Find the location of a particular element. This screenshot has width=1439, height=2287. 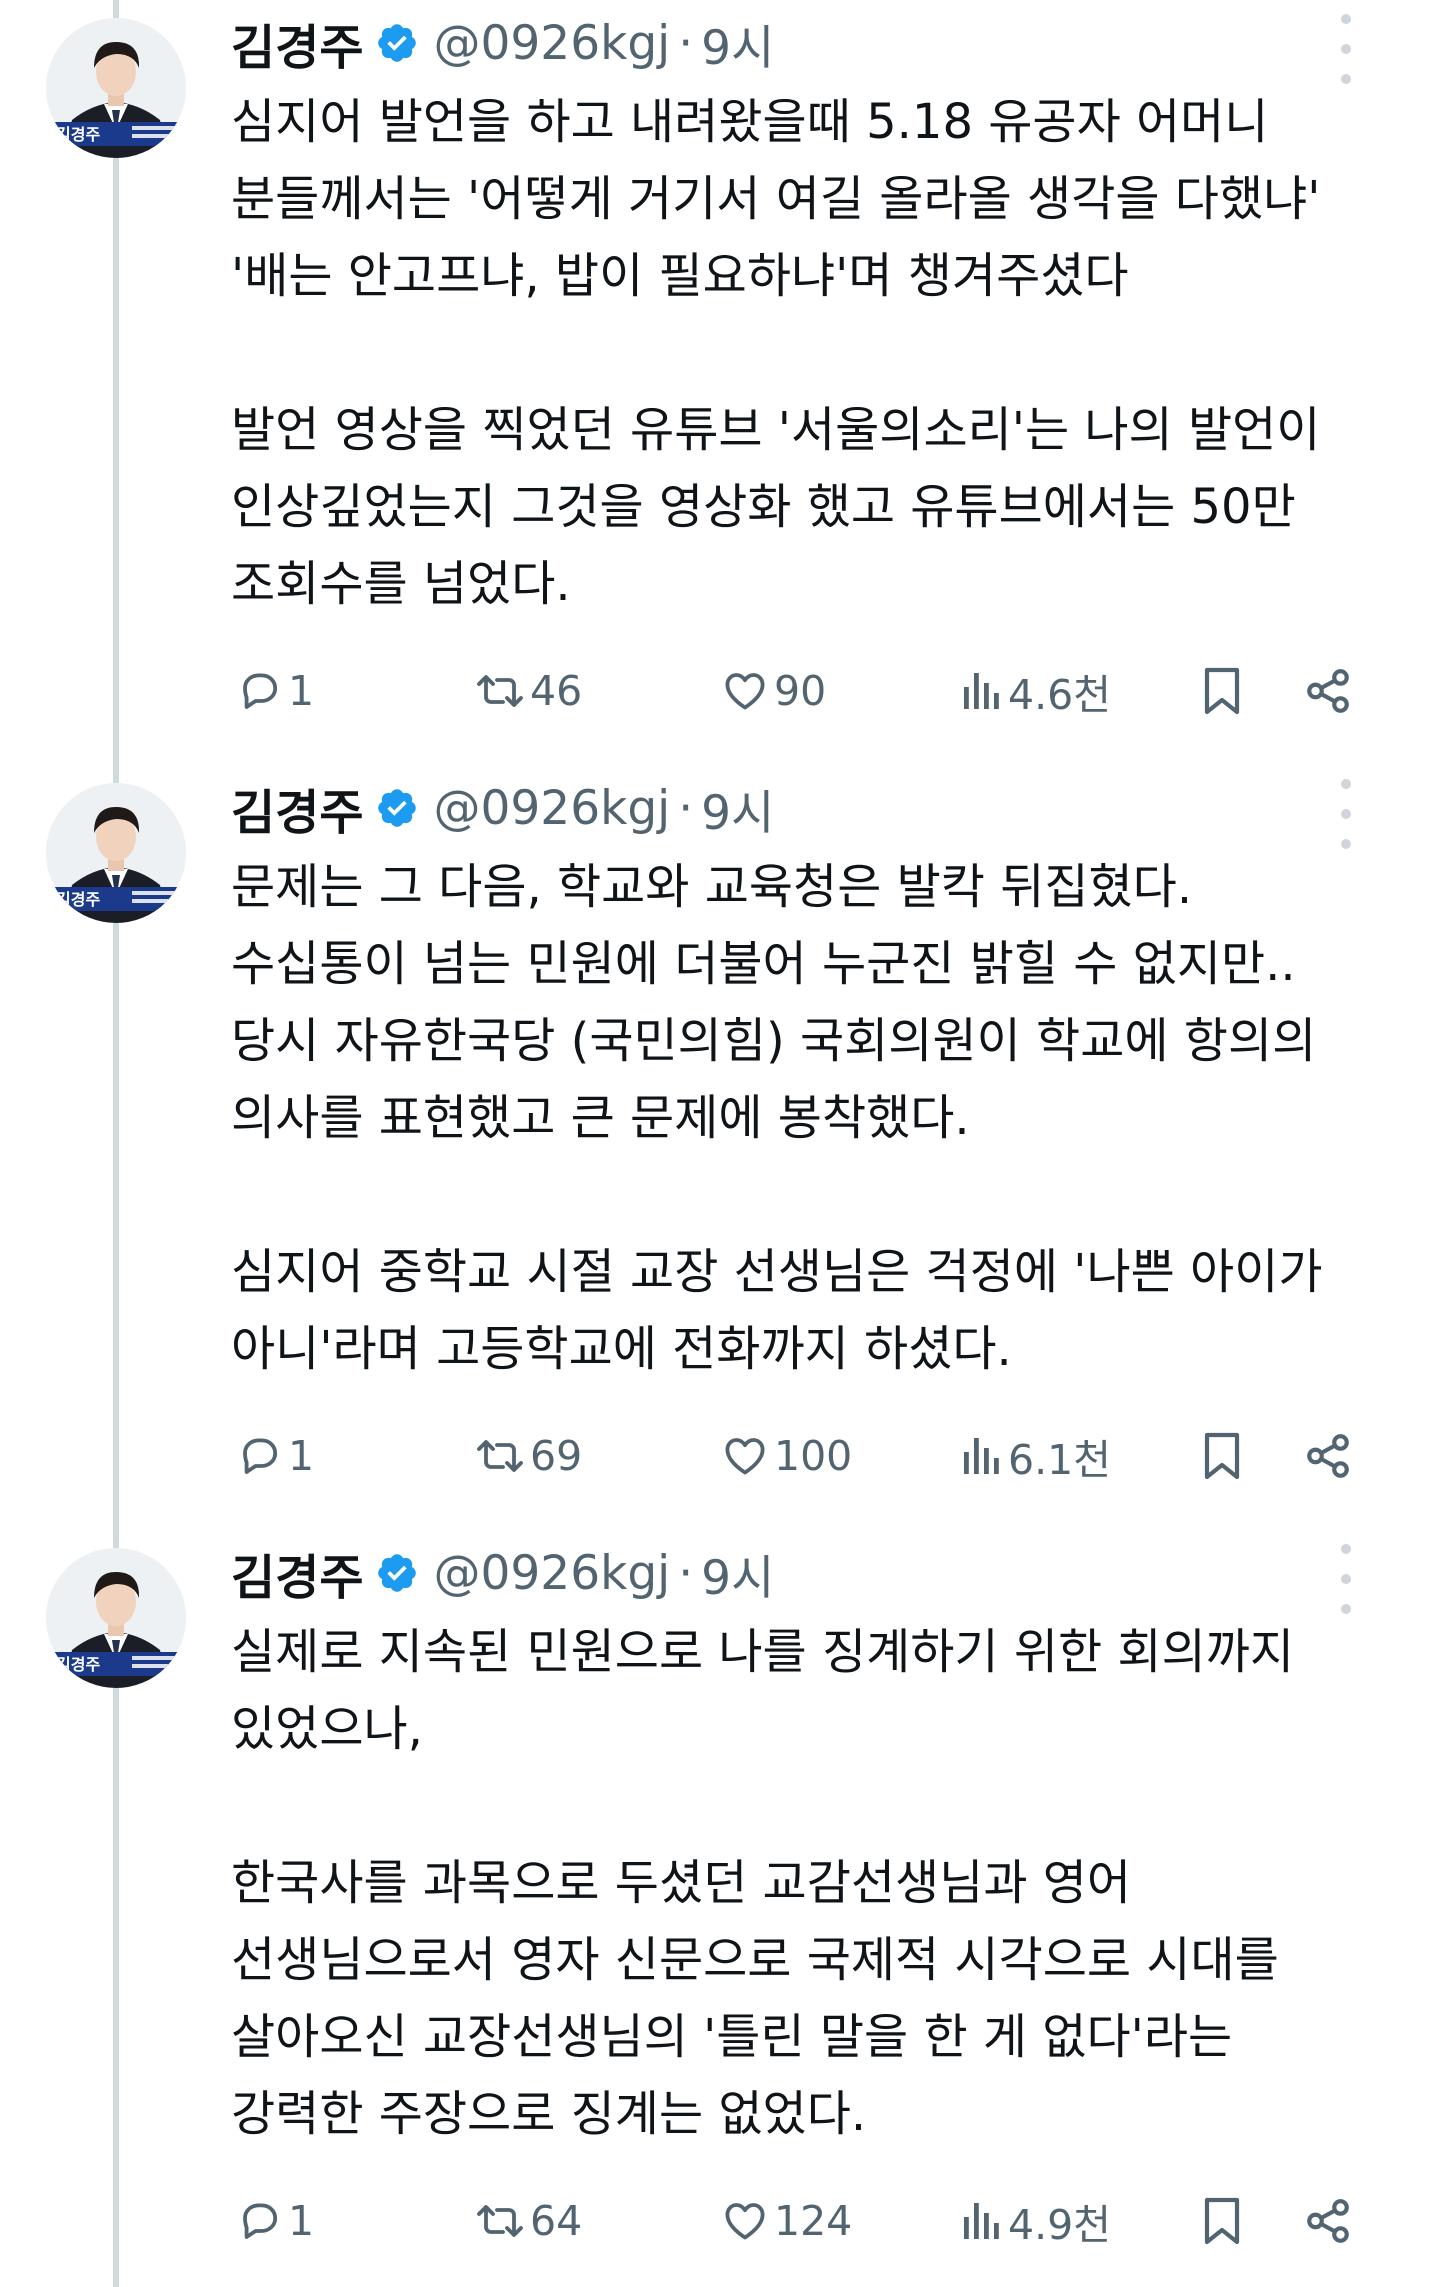

tweet-text-line: 당시 자유한국당 (국민의힘) 국회의원이 학교에 항의의 is located at coordinates (774, 1041).